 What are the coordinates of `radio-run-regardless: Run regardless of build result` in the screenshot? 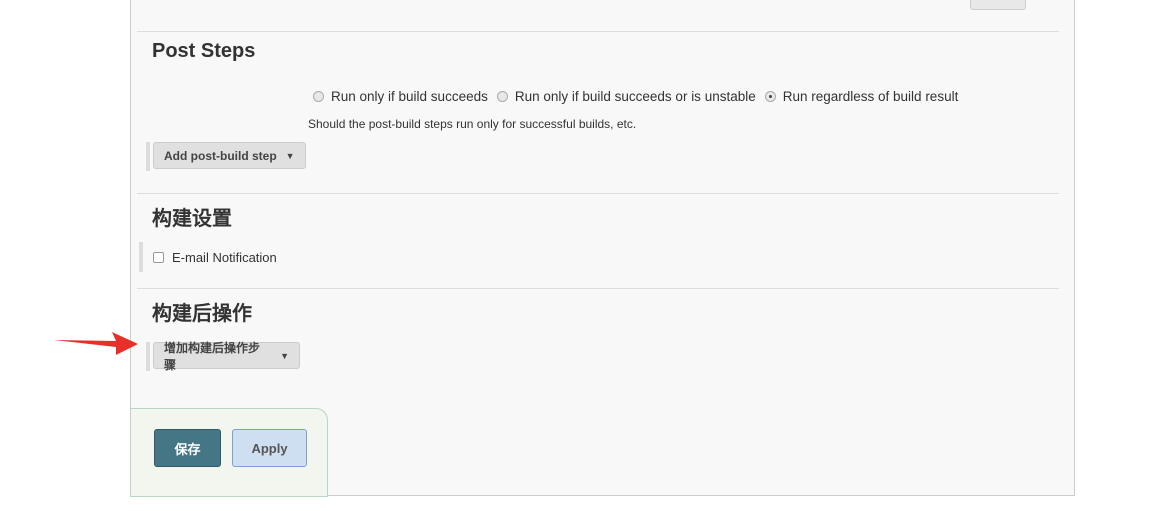 It's located at (861, 96).